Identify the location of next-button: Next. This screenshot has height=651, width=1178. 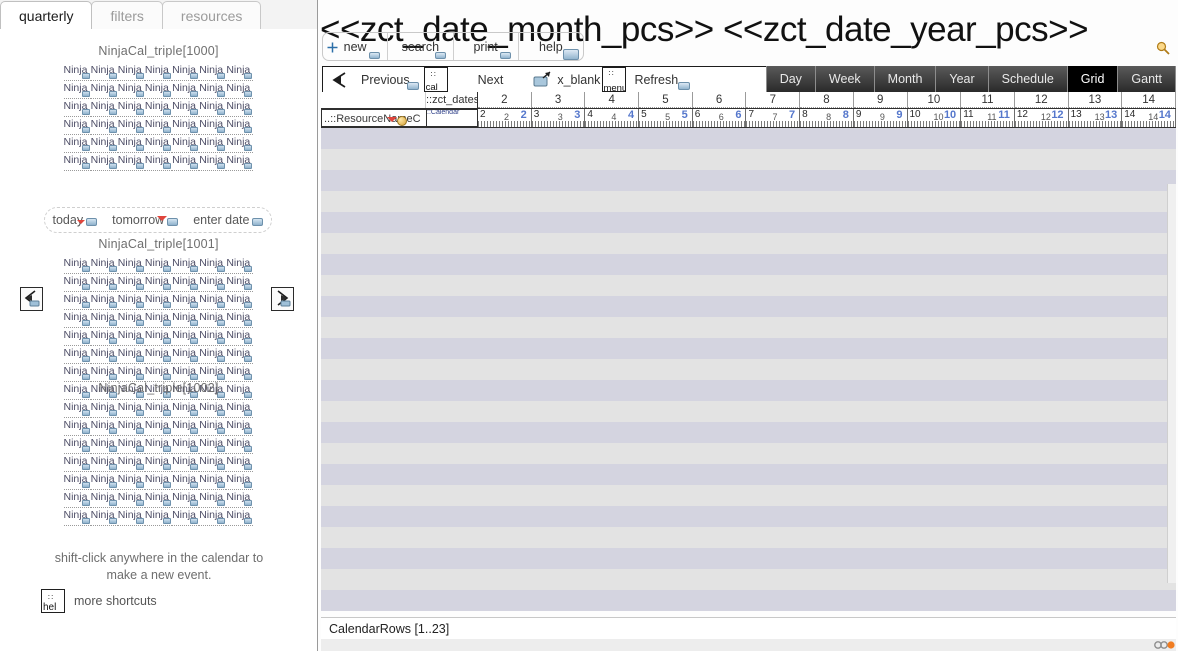
(493, 79).